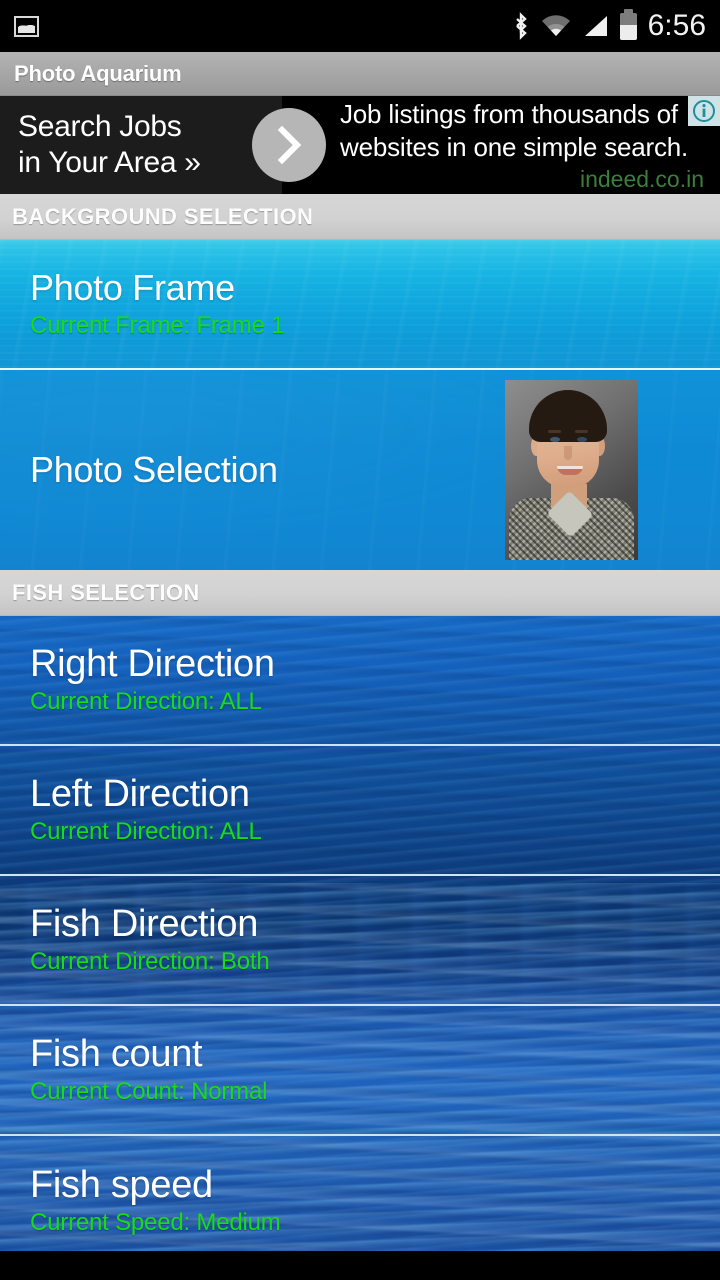  What do you see at coordinates (106, 592) in the screenshot?
I see `section-header-label: FISH SELECTION` at bounding box center [106, 592].